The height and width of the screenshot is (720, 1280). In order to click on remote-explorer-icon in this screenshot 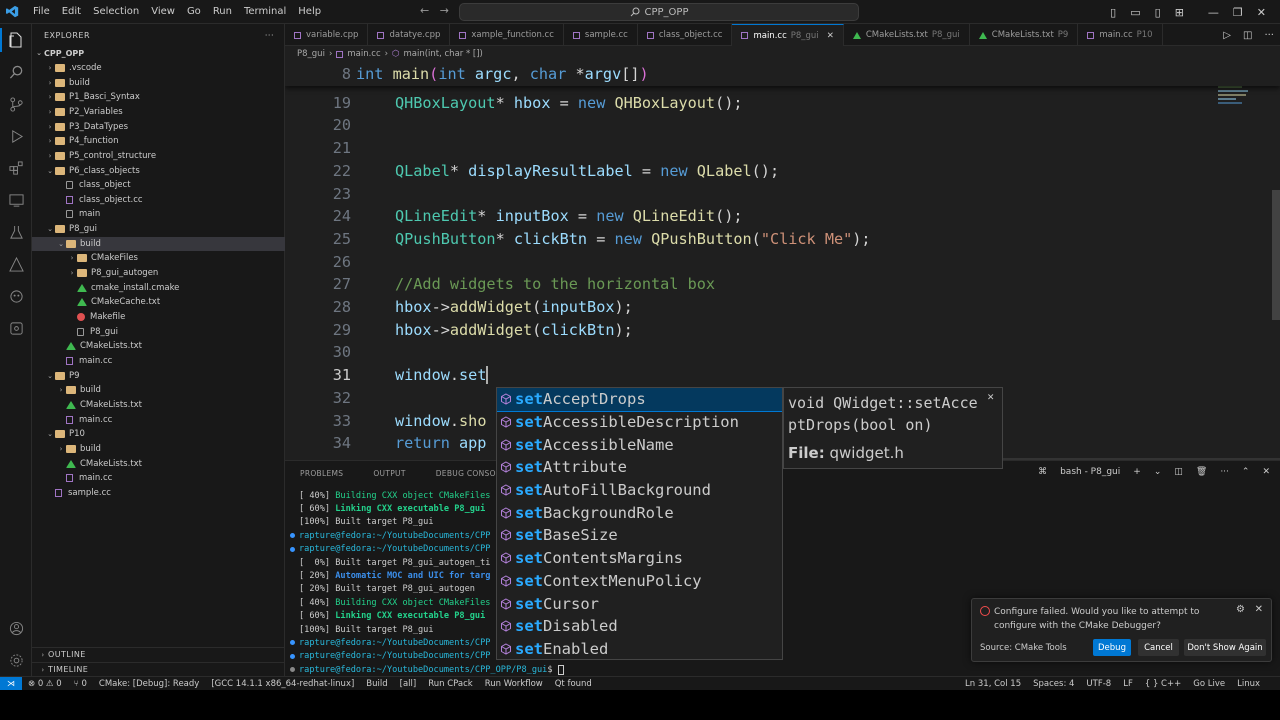, I will do `click(16, 200)`.